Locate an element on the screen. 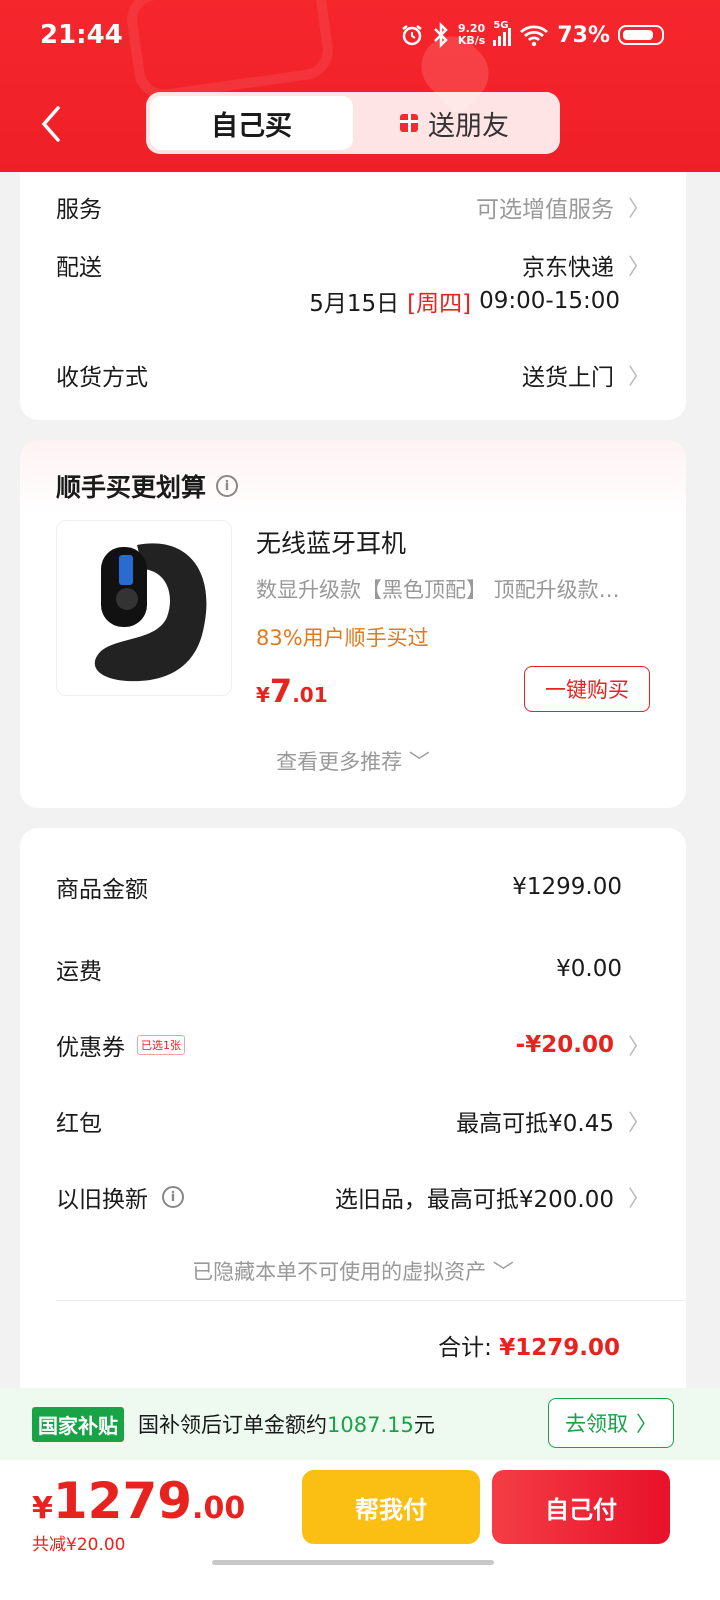 Image resolution: width=720 pixels, height=1600 pixels. status-time: 21:44 is located at coordinates (81, 35).